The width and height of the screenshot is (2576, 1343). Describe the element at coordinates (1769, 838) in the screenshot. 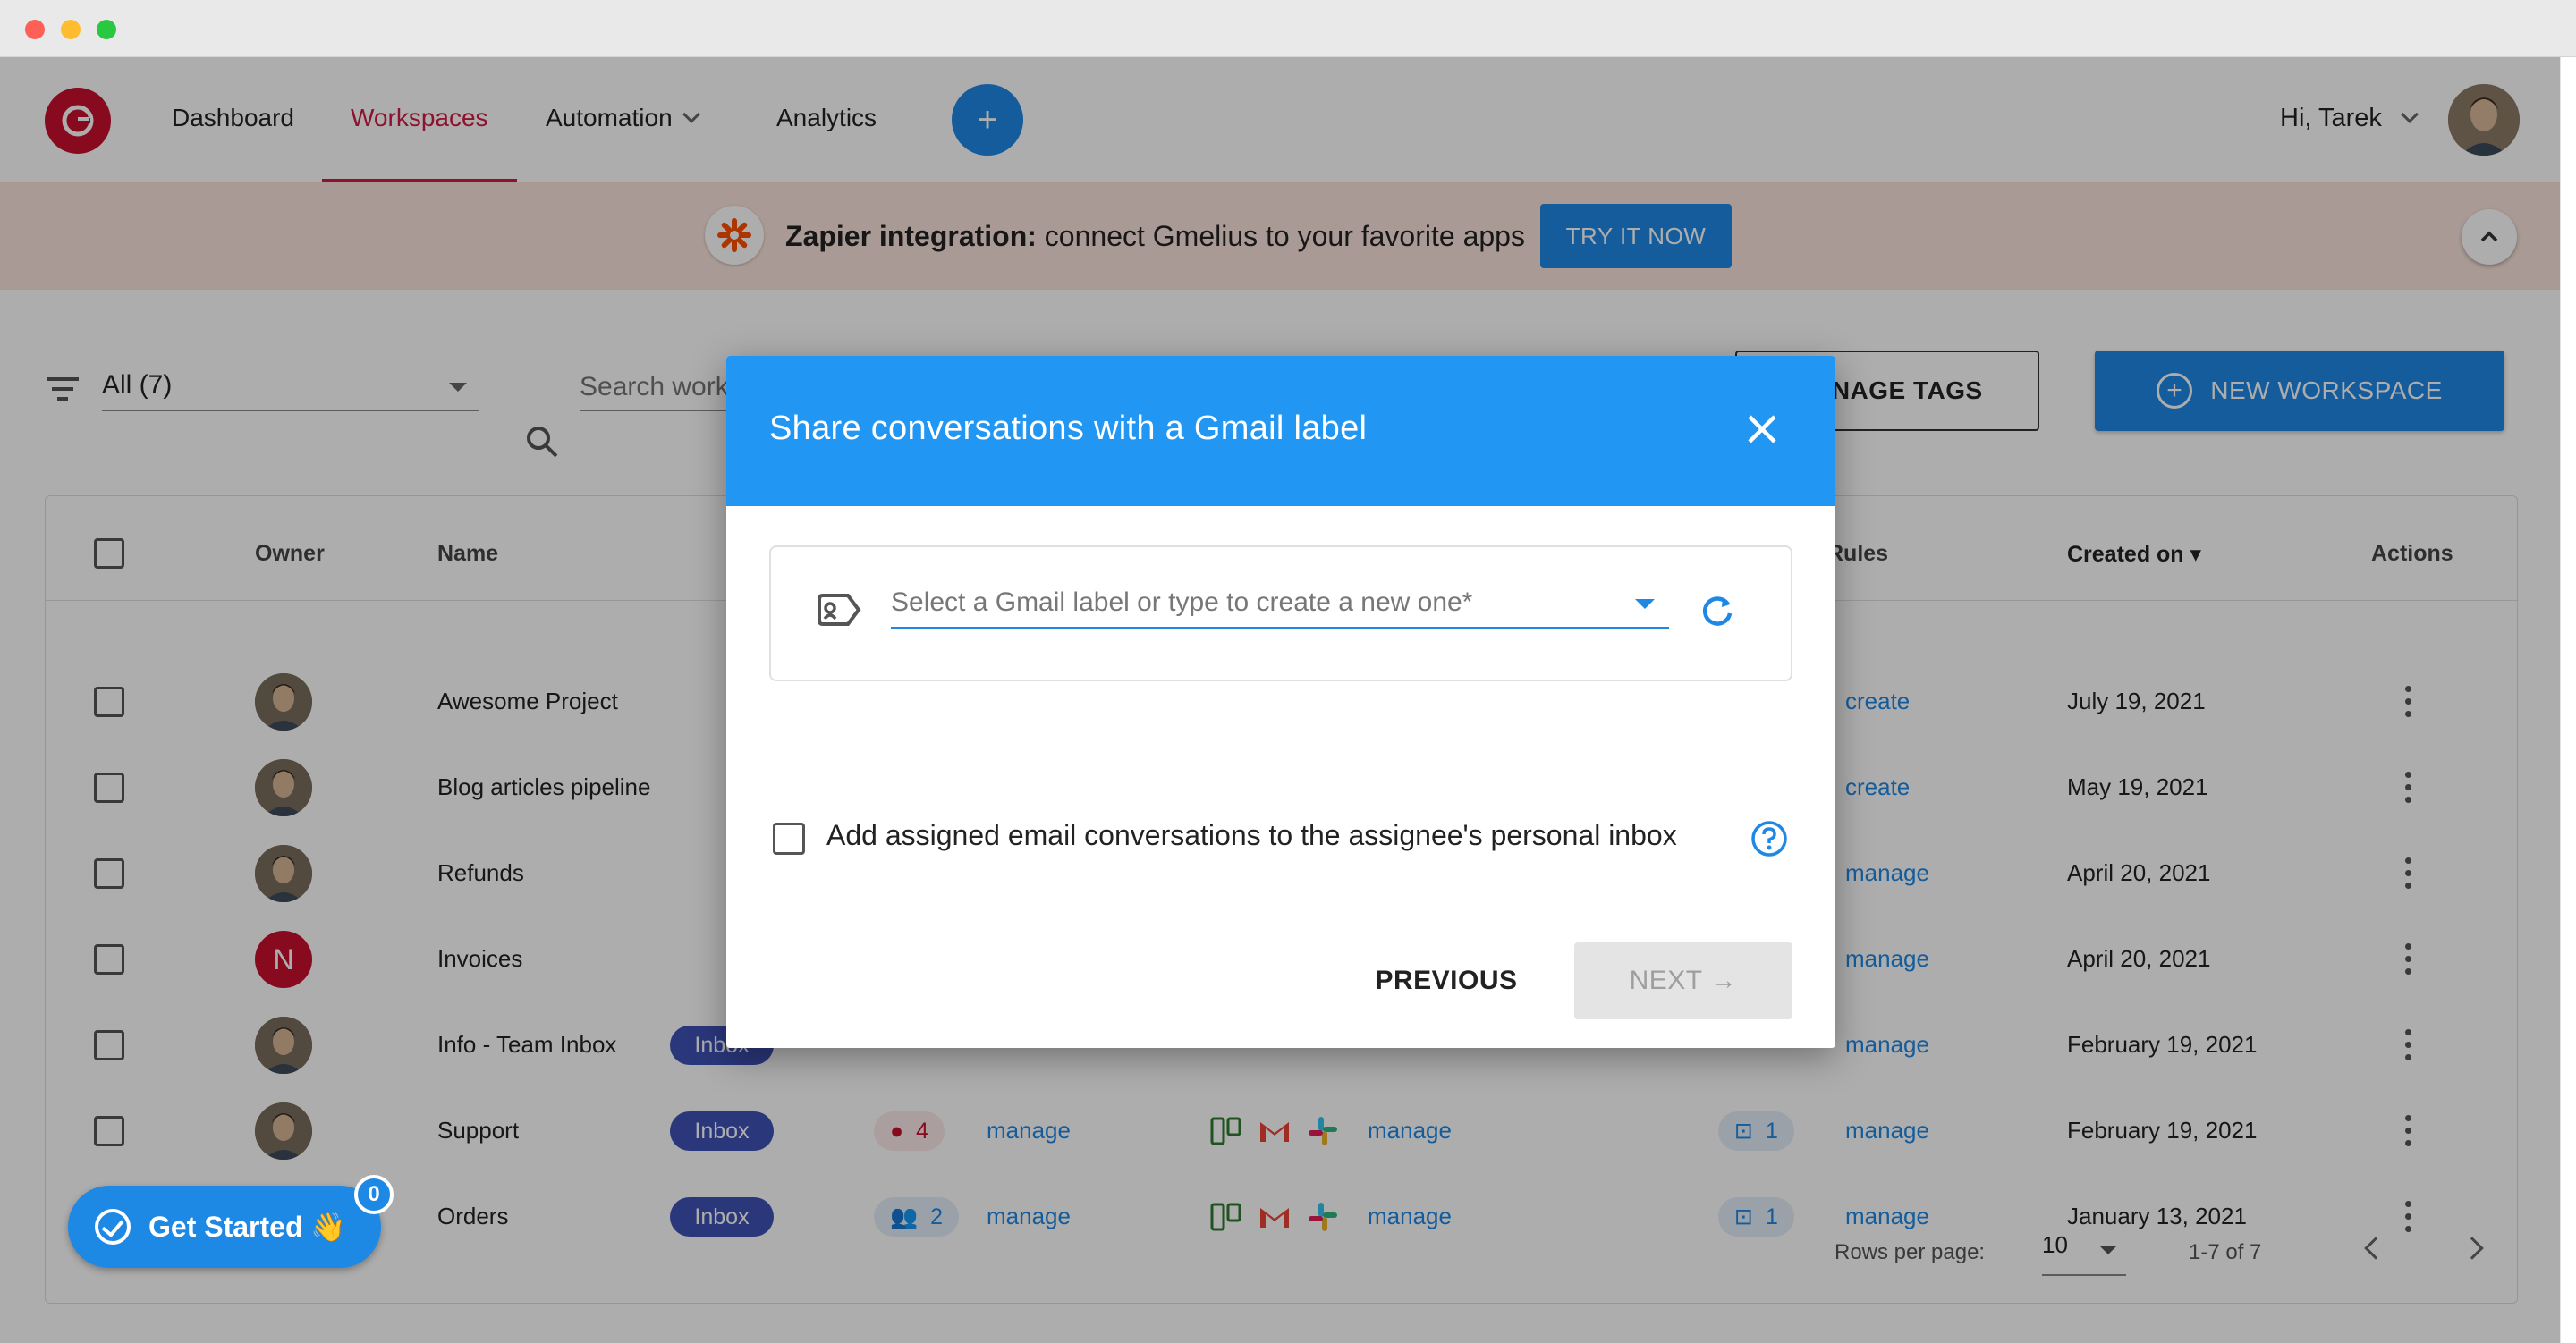

I see `help-icon` at that location.